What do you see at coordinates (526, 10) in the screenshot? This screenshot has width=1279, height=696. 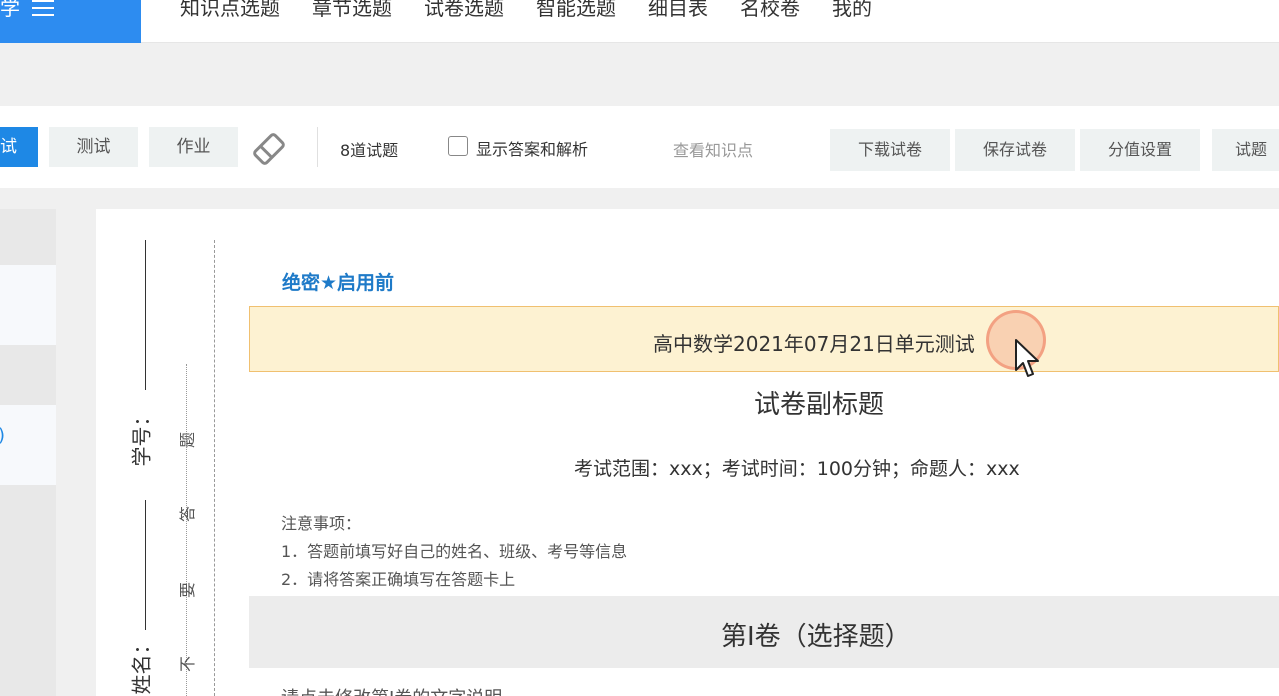 I see `main-nav: 知识点选题 章节选题 试卷选题 智能选题 细目表 名校卷 我的` at bounding box center [526, 10].